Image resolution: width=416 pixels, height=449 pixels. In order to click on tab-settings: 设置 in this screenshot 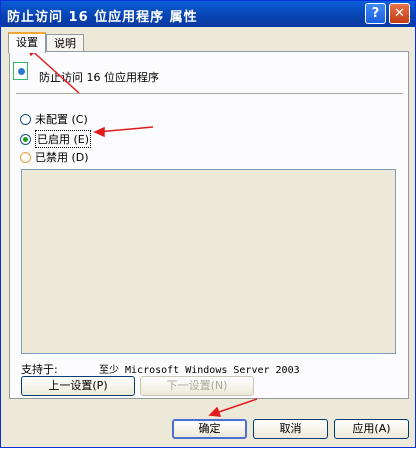, I will do `click(27, 42)`.